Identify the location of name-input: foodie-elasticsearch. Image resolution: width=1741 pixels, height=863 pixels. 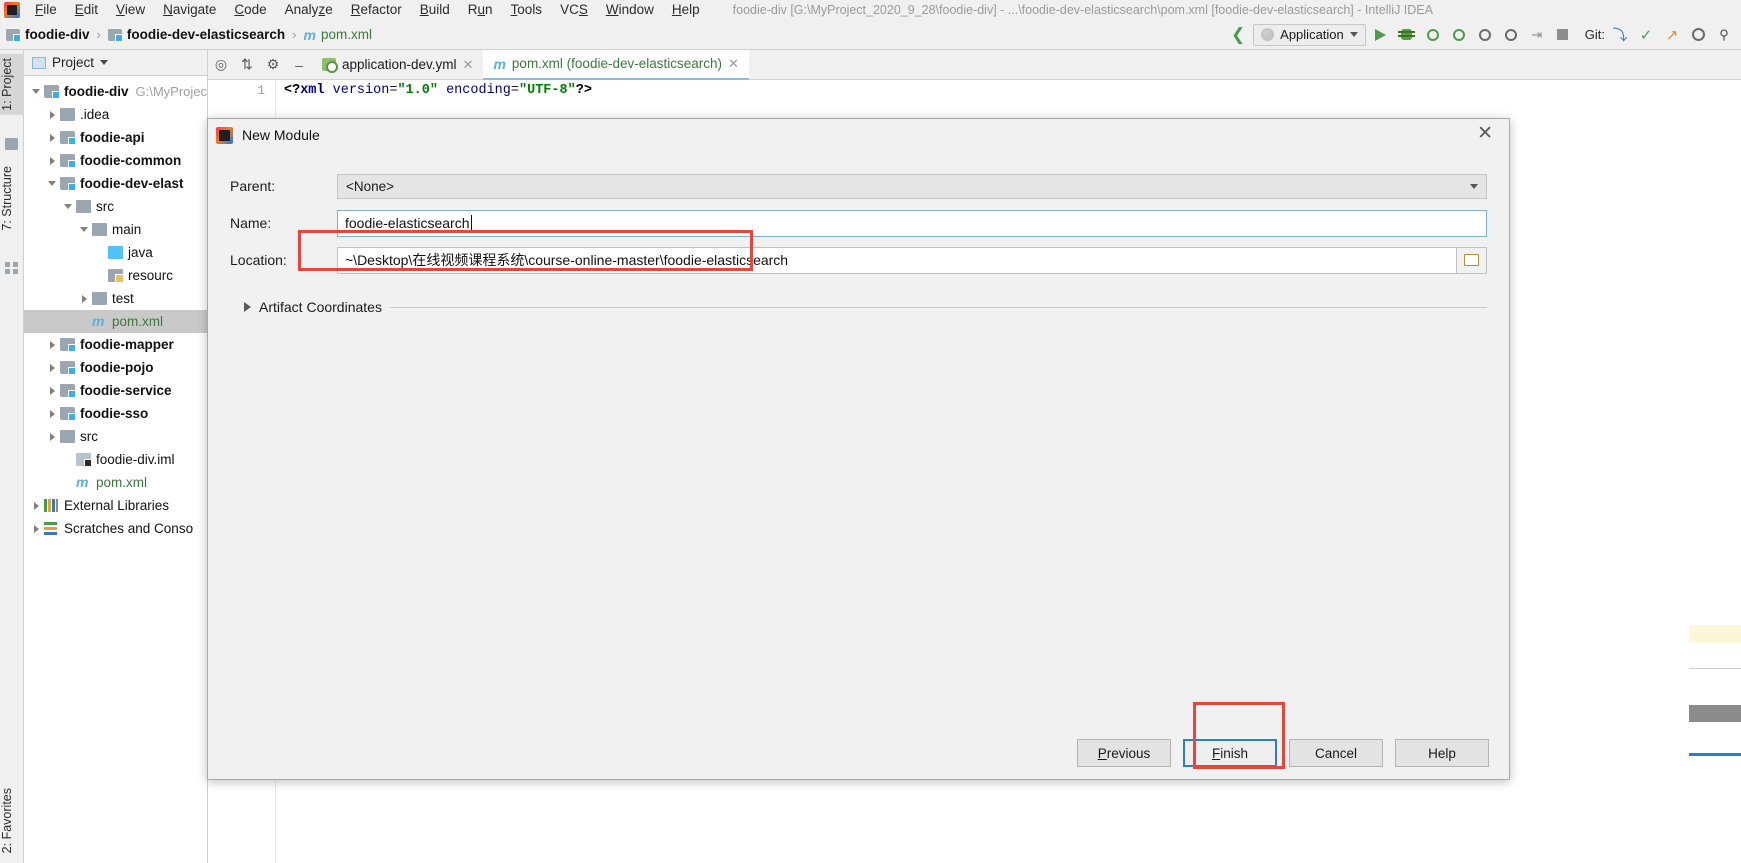
(912, 223).